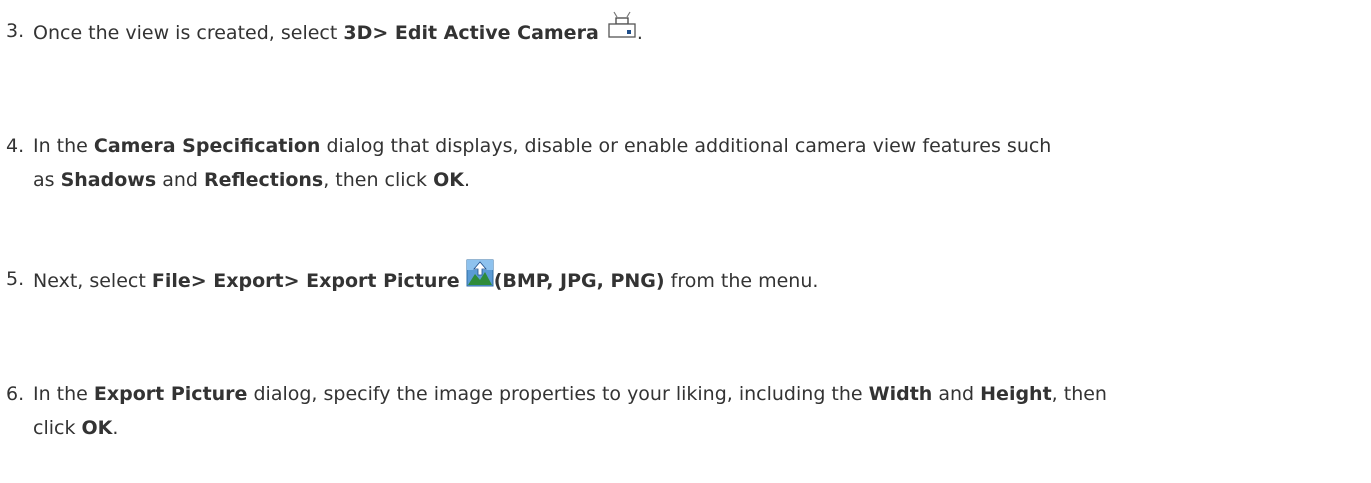 This screenshot has width=1371, height=483. Describe the element at coordinates (1079, 394) in the screenshot. I see `step-text-plain: , then` at that location.